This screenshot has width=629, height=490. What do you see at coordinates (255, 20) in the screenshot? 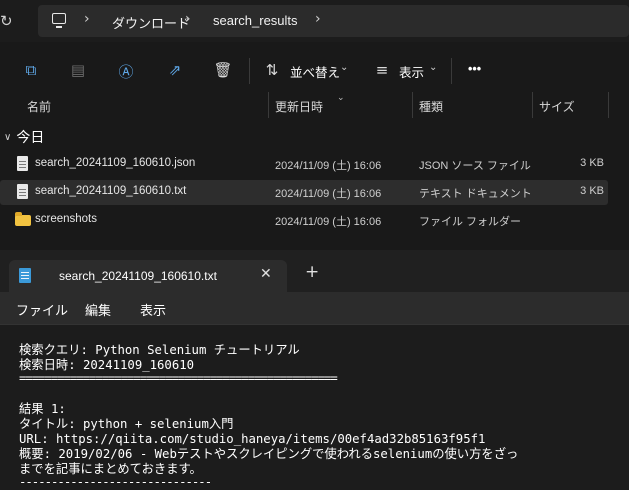
I see `breadcrumb-search-results: search_results` at bounding box center [255, 20].